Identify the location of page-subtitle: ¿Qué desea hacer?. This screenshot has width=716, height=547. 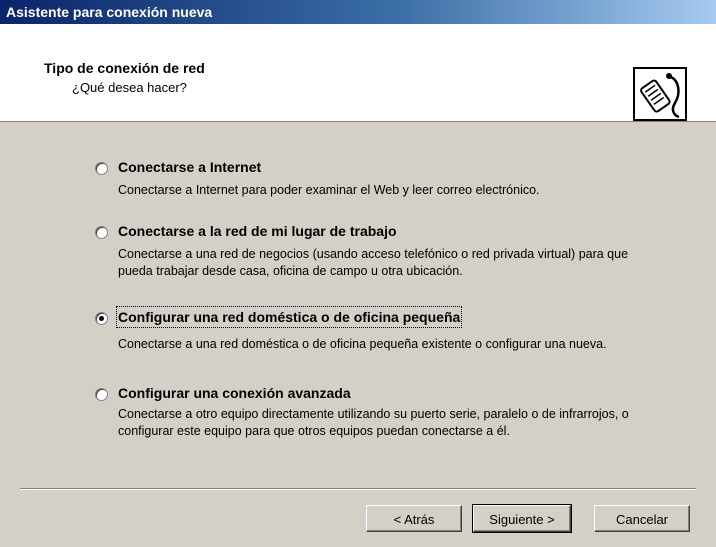
(129, 87).